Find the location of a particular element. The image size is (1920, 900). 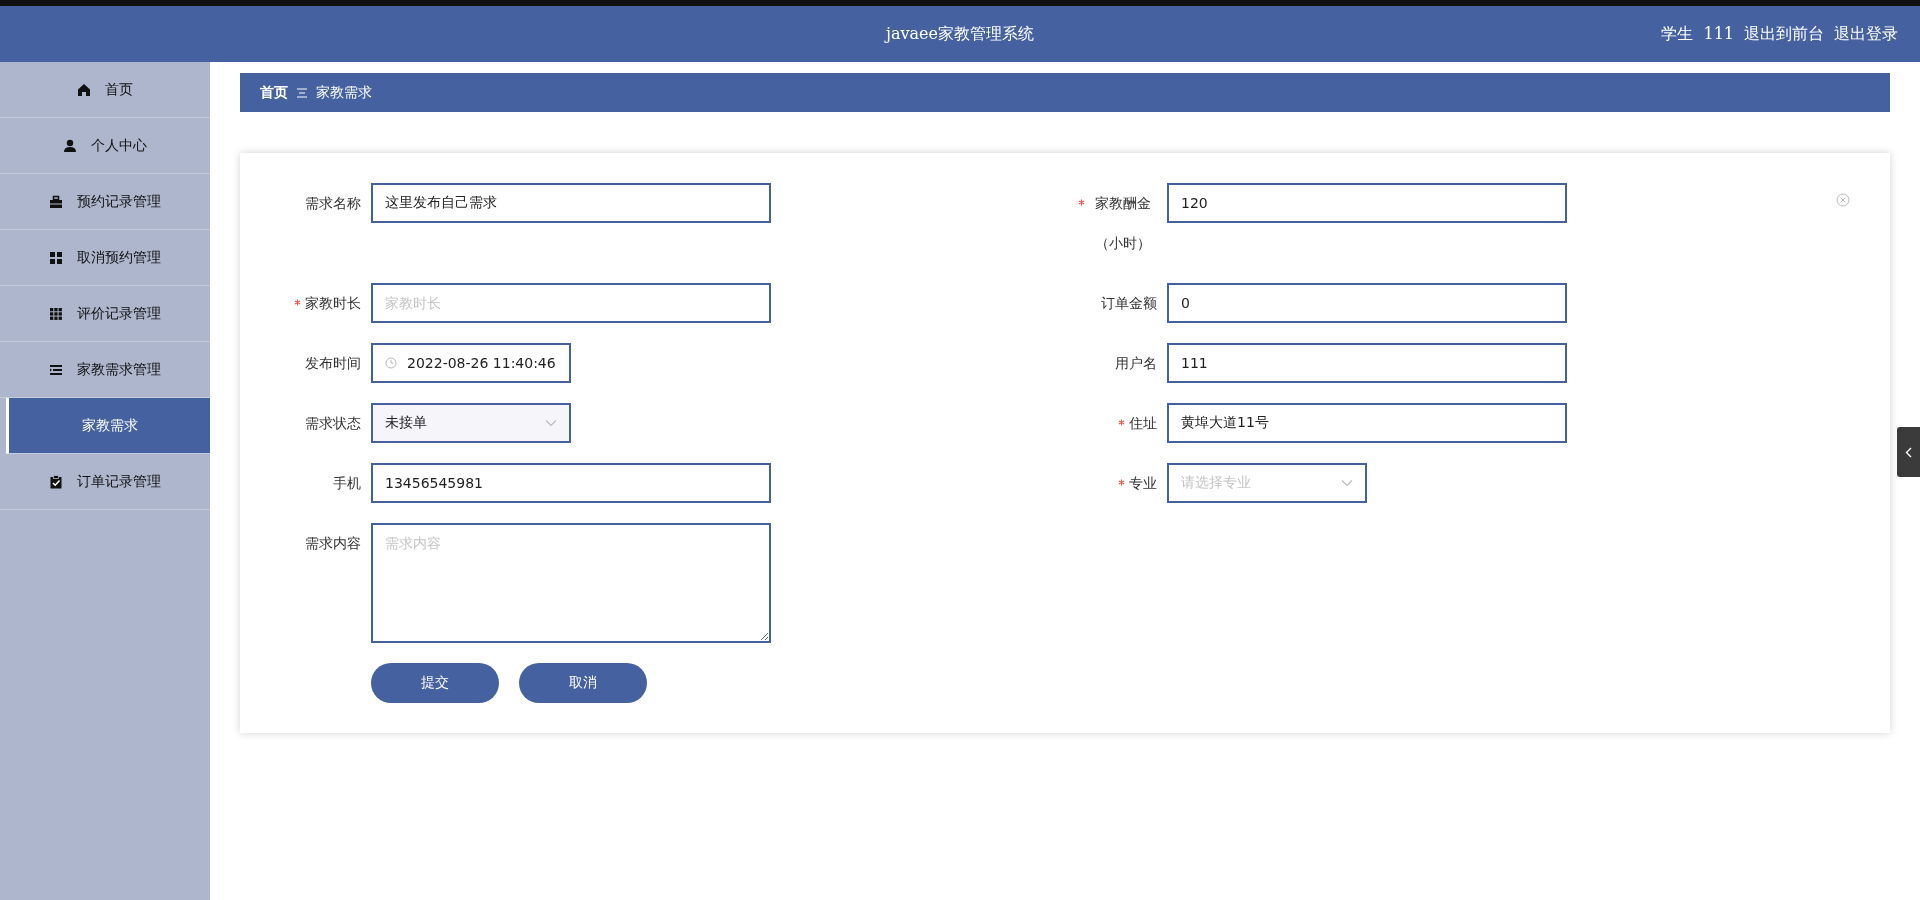

field-label: 发布时间 is located at coordinates (333, 363).